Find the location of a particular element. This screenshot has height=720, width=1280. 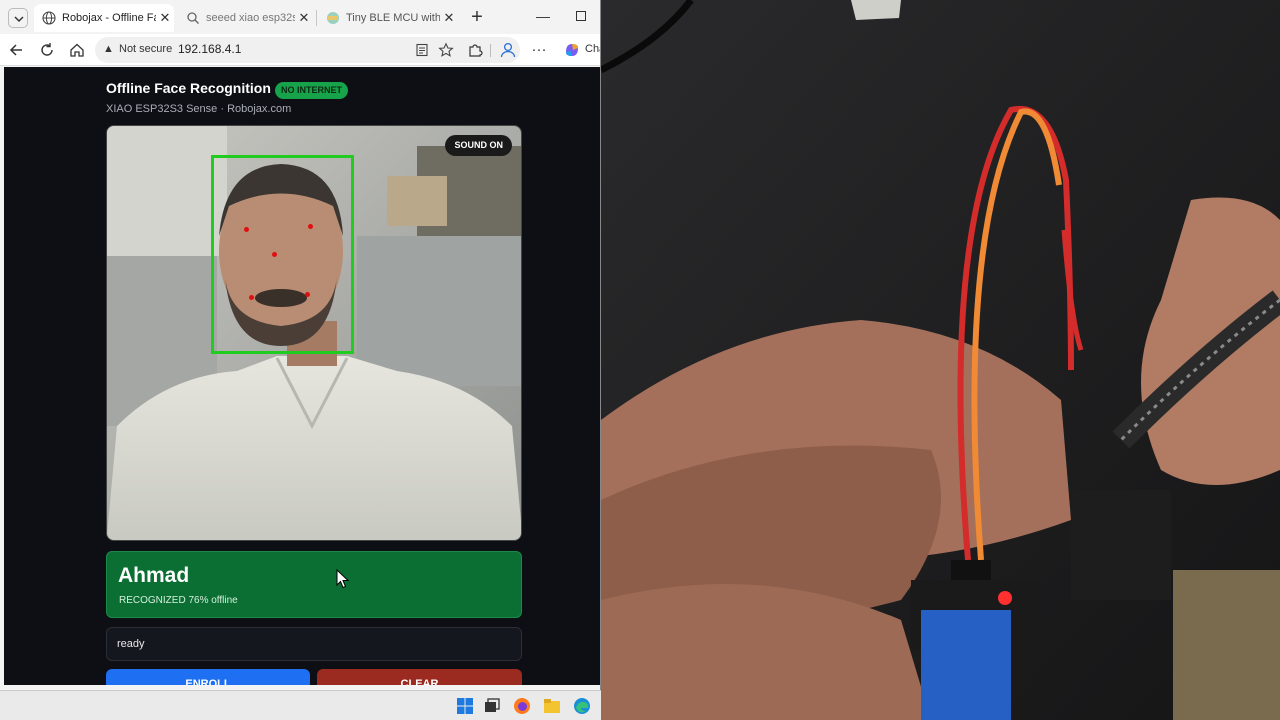

refresh-icon is located at coordinates (47, 50).